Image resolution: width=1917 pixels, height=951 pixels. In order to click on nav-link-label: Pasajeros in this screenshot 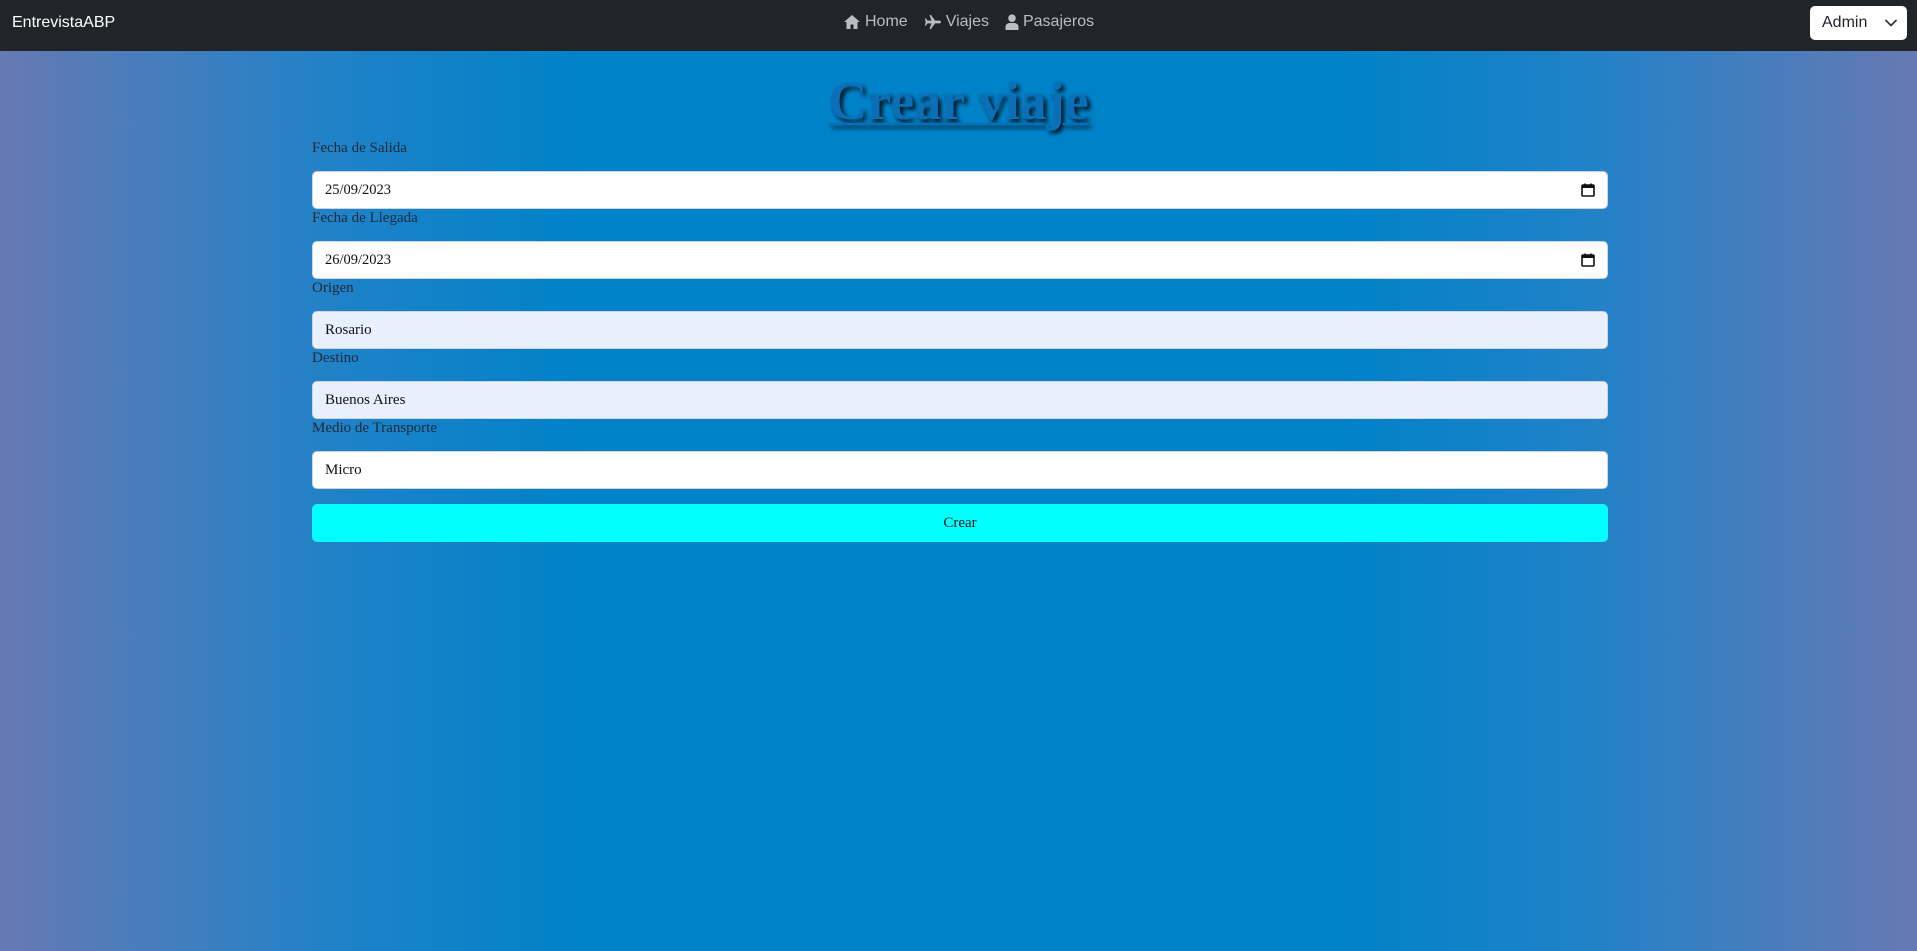, I will do `click(1058, 21)`.